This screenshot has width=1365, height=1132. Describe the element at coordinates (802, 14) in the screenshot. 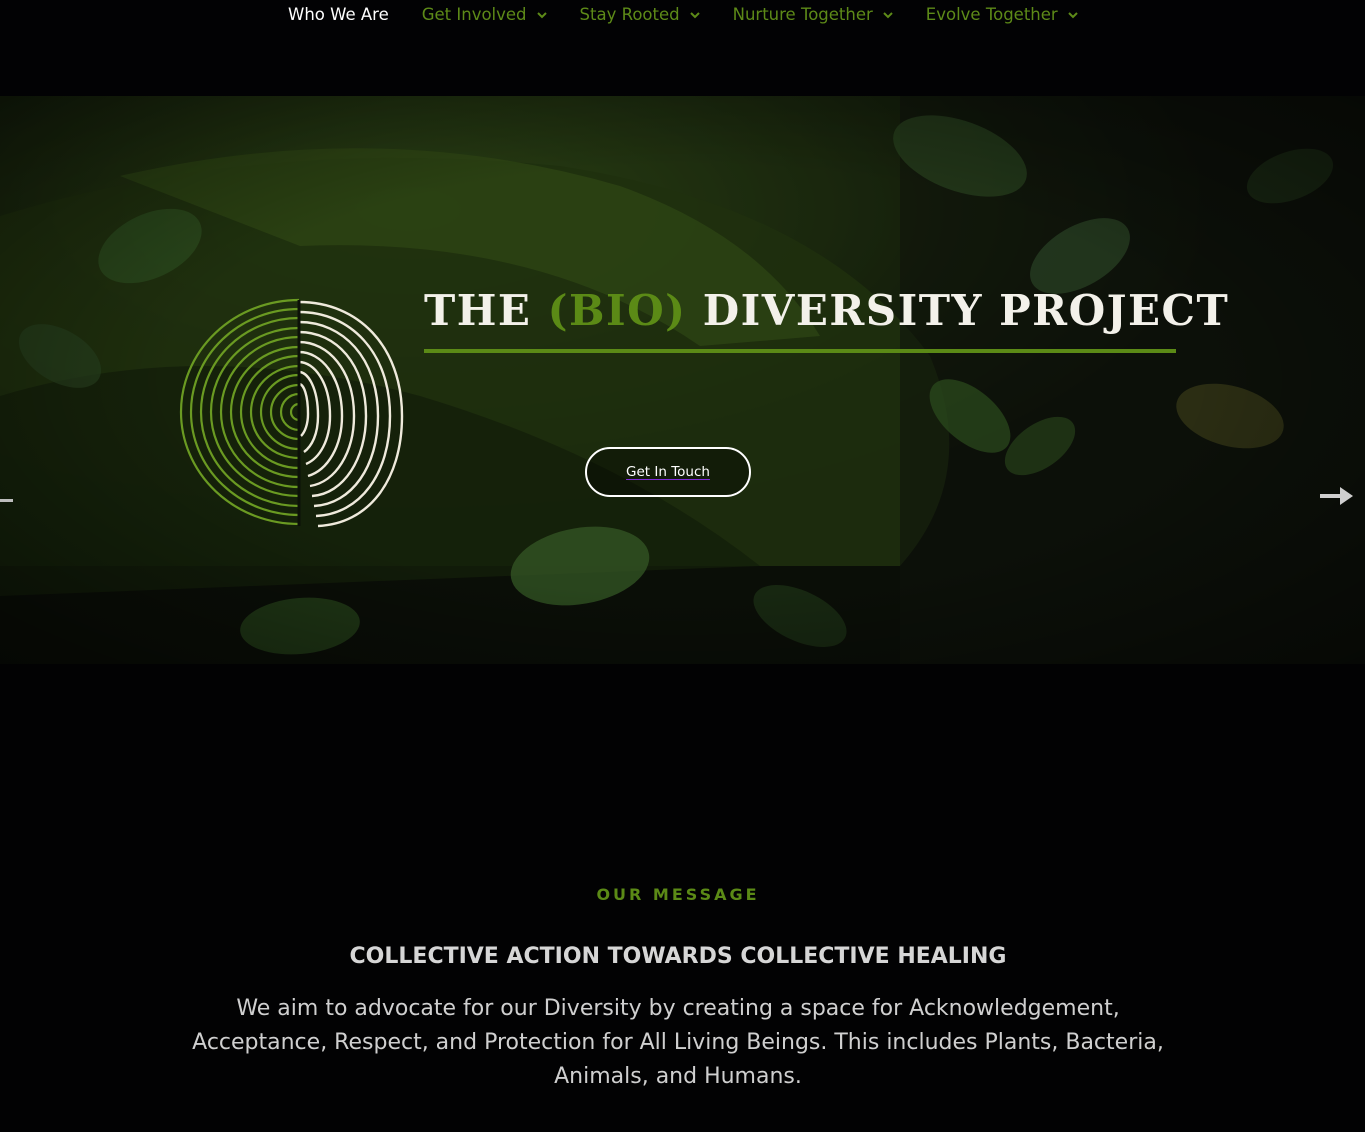

I see `nav-item-label: Nurture Together` at that location.